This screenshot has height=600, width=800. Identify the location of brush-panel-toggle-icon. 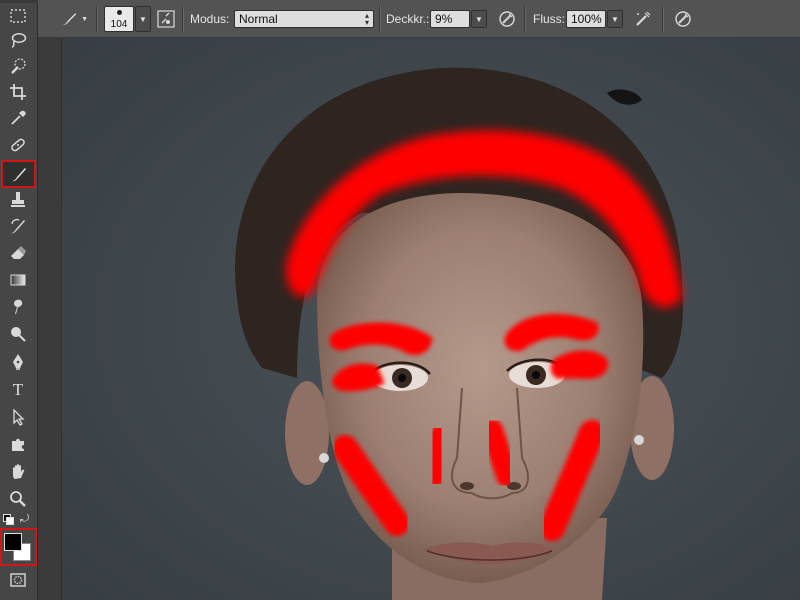
(166, 19).